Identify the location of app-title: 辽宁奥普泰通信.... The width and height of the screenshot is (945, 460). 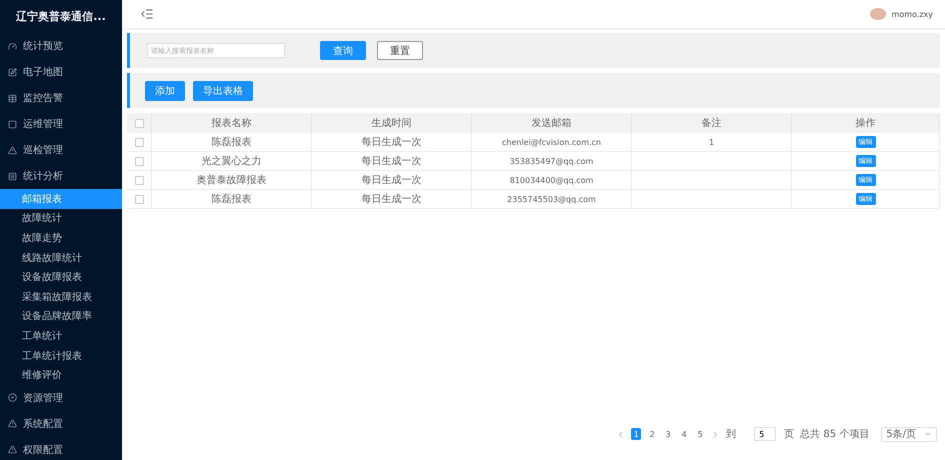
(61, 17).